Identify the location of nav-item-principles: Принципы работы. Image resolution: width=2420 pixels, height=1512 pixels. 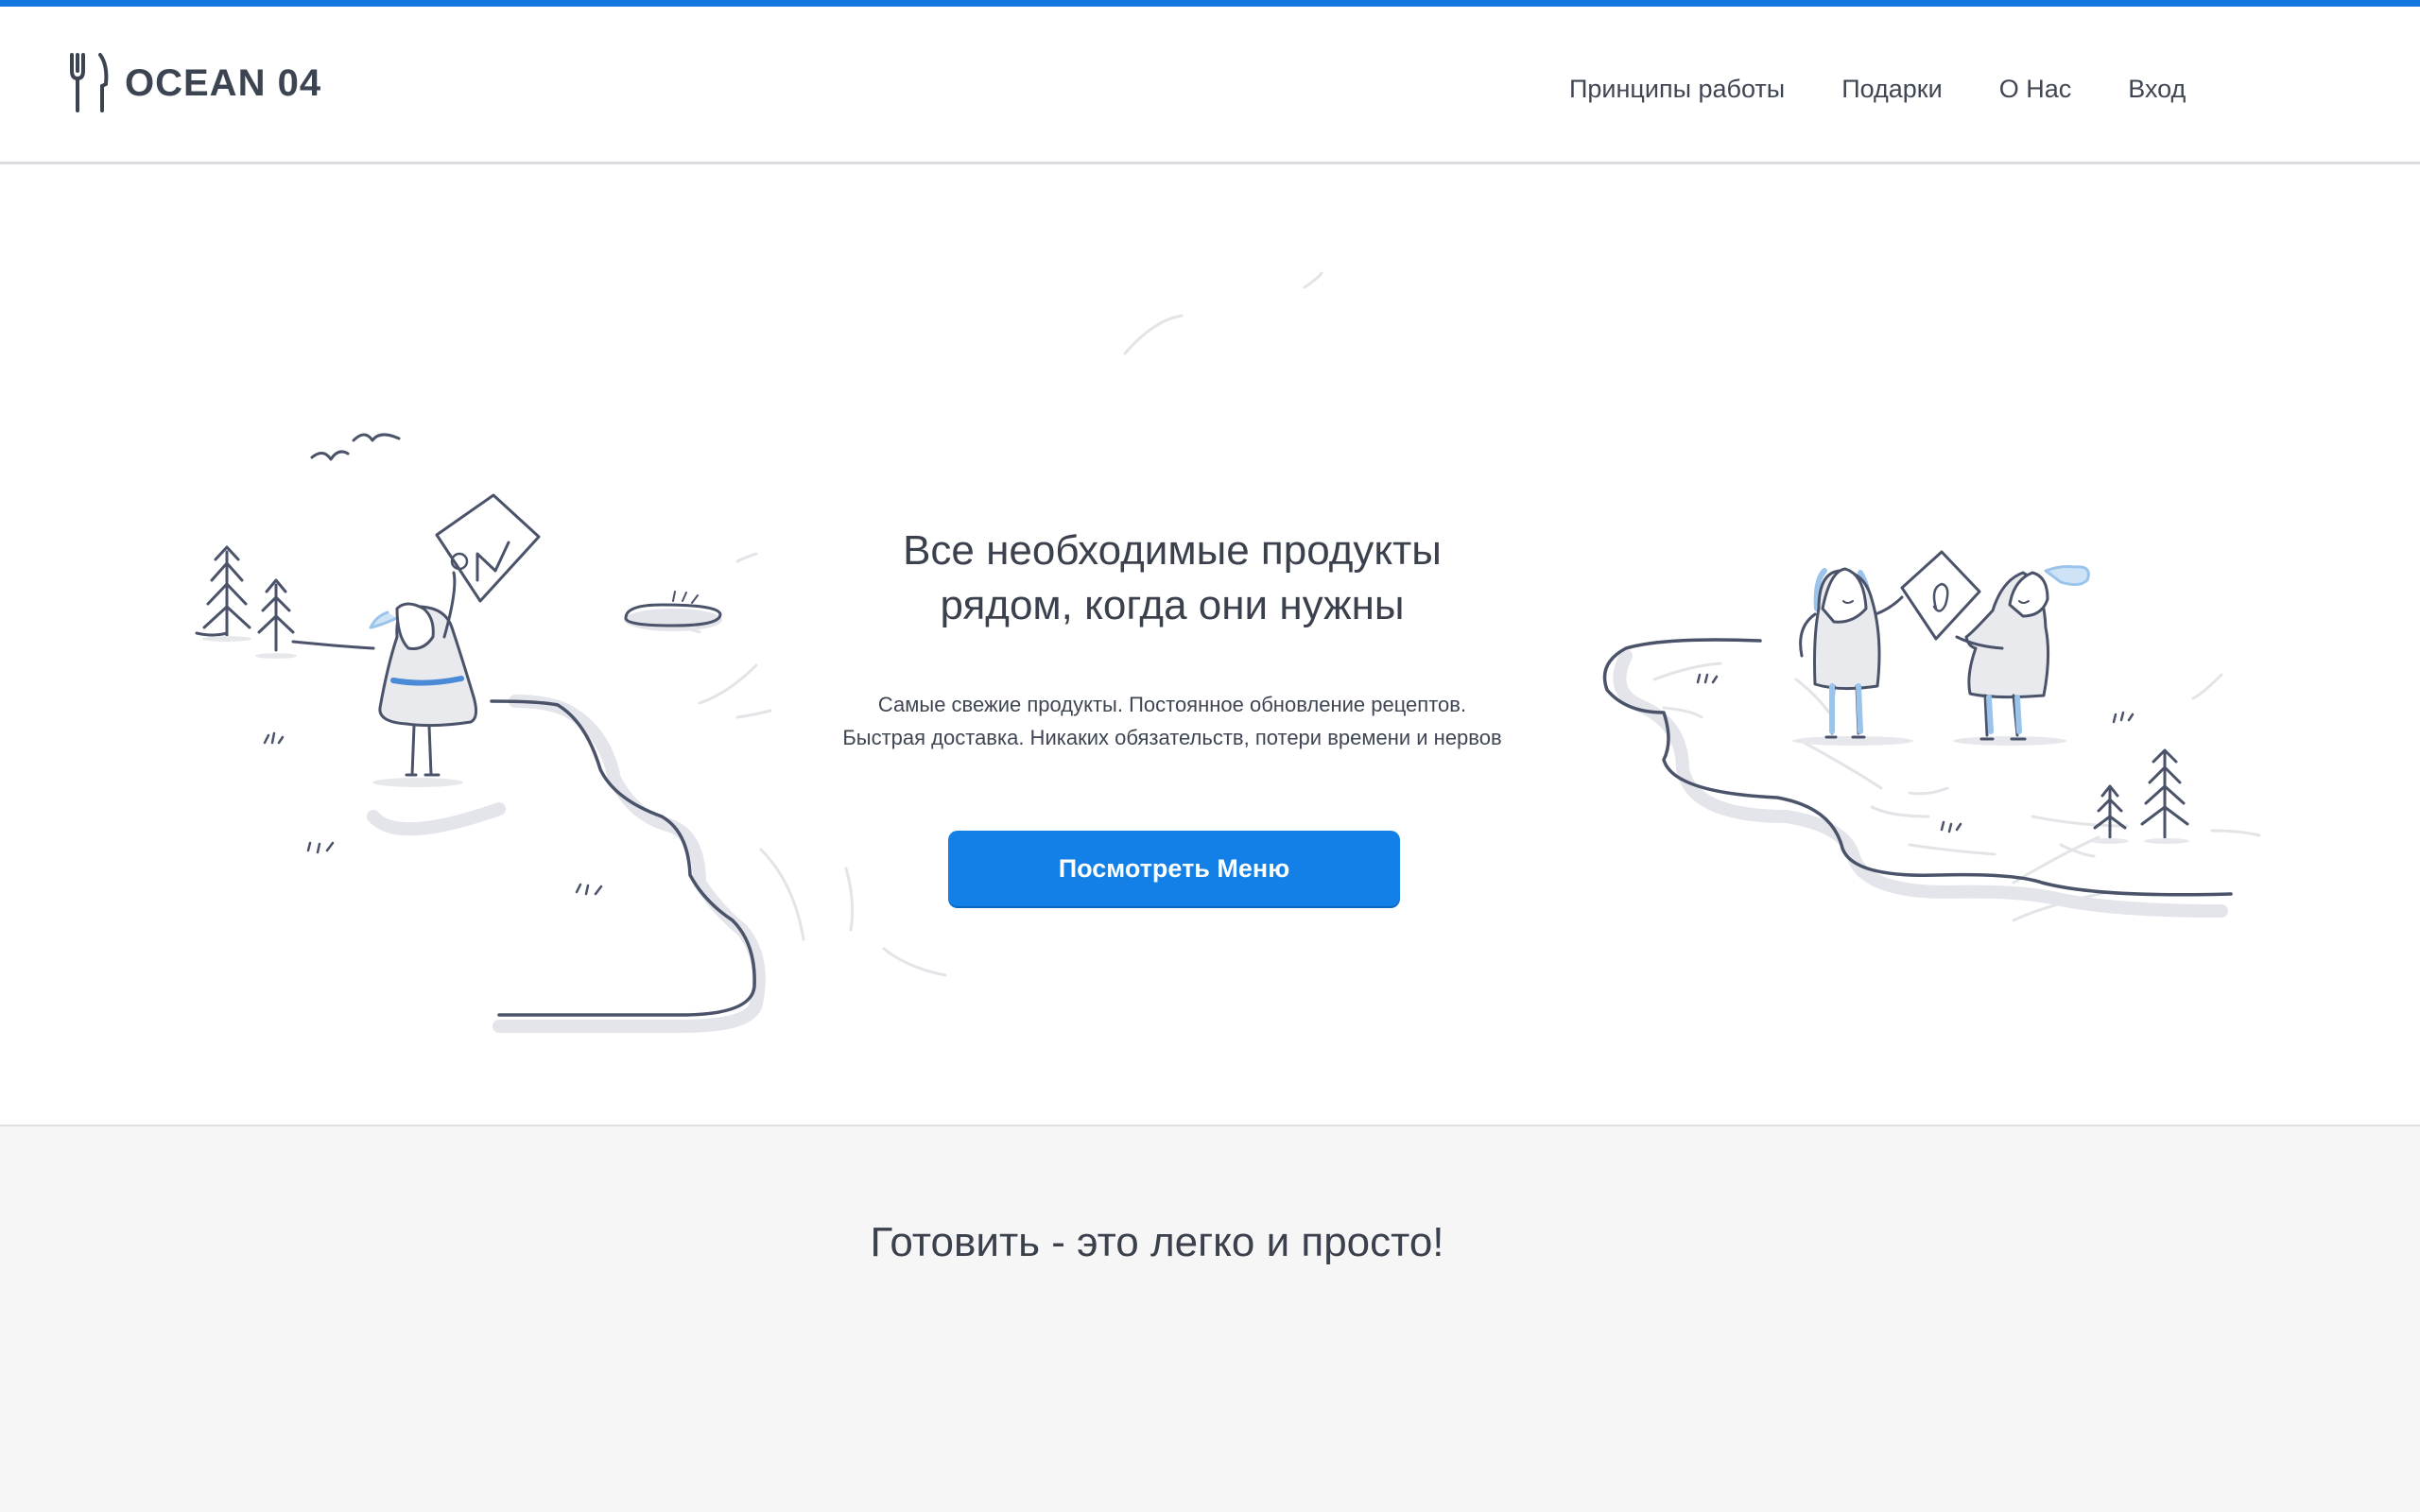
(1677, 89).